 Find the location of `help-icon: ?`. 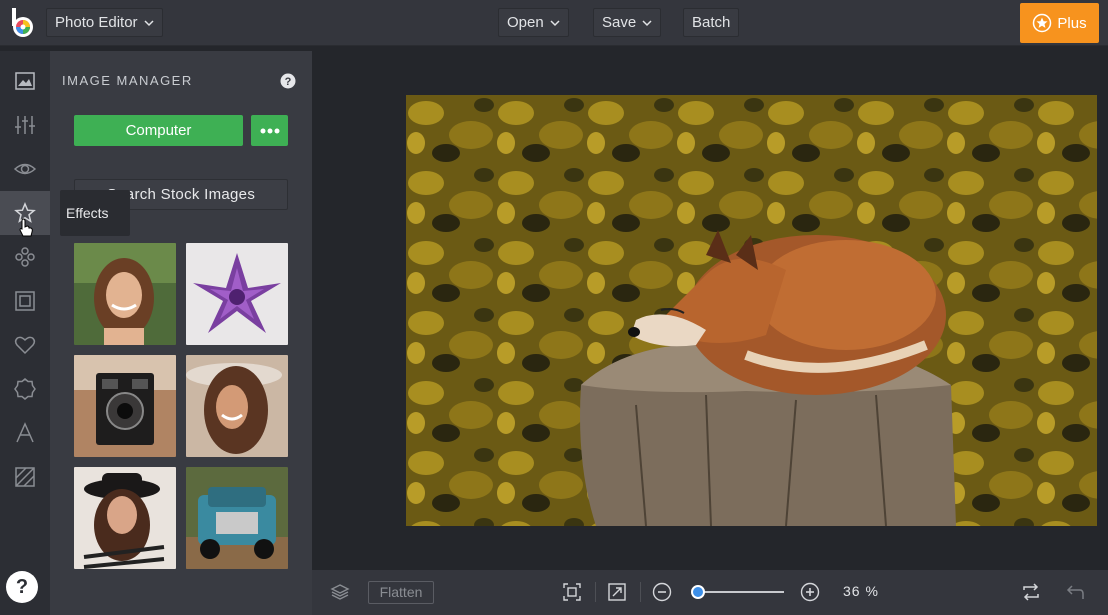

help-icon: ? is located at coordinates (288, 81).